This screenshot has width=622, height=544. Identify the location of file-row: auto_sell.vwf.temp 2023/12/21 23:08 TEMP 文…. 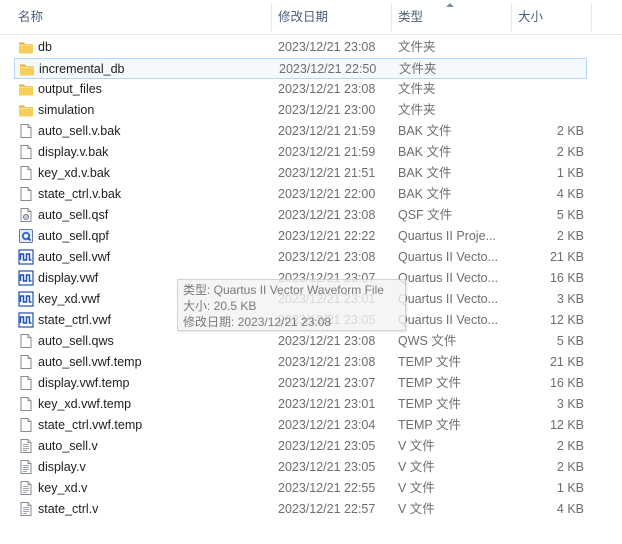
(300, 362).